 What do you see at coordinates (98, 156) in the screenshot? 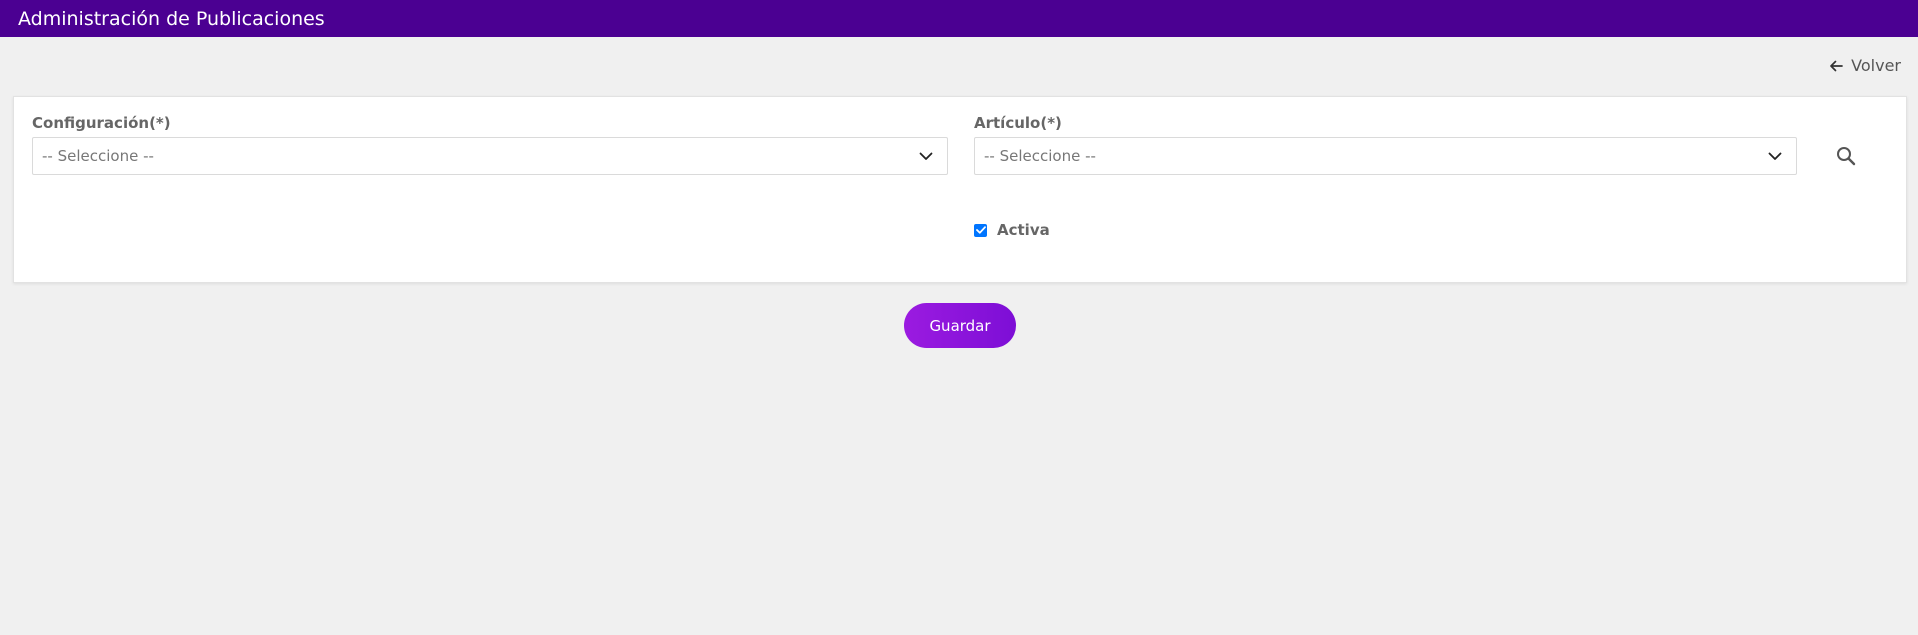
I see `configuracion-selected-value: -- Seleccione --` at bounding box center [98, 156].